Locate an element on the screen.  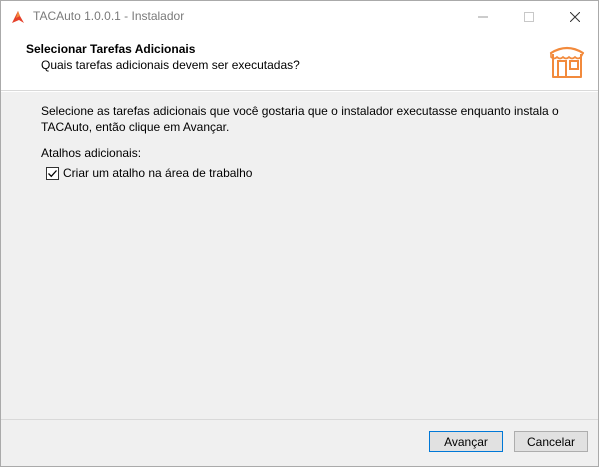
checkmark-icon is located at coordinates (52, 173).